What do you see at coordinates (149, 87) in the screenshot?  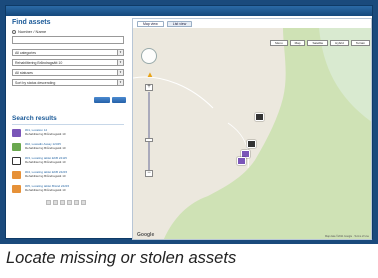 I see `zoom-in-button: +` at bounding box center [149, 87].